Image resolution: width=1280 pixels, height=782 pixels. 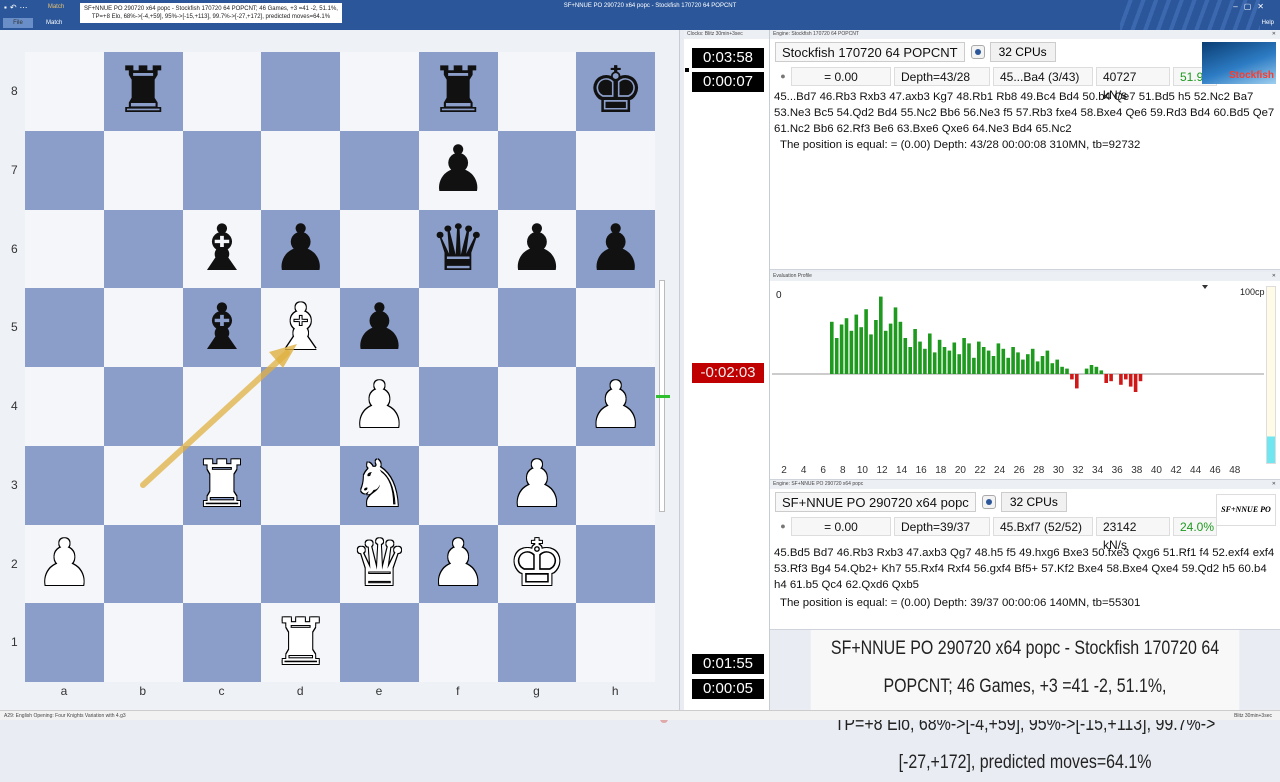 I want to click on black-queen-f6: ♛, so click(x=457, y=249).